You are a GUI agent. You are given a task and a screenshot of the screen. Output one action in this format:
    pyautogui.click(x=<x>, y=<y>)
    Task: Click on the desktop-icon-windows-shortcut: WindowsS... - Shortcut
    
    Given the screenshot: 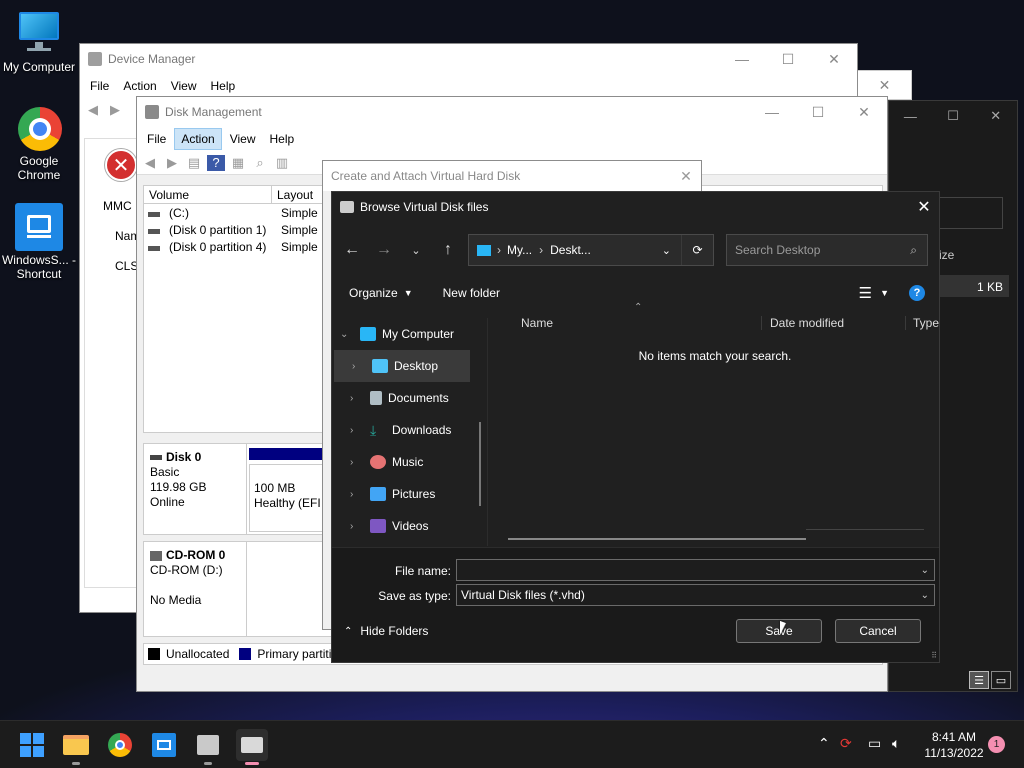 What is the action you would take?
    pyautogui.click(x=39, y=242)
    